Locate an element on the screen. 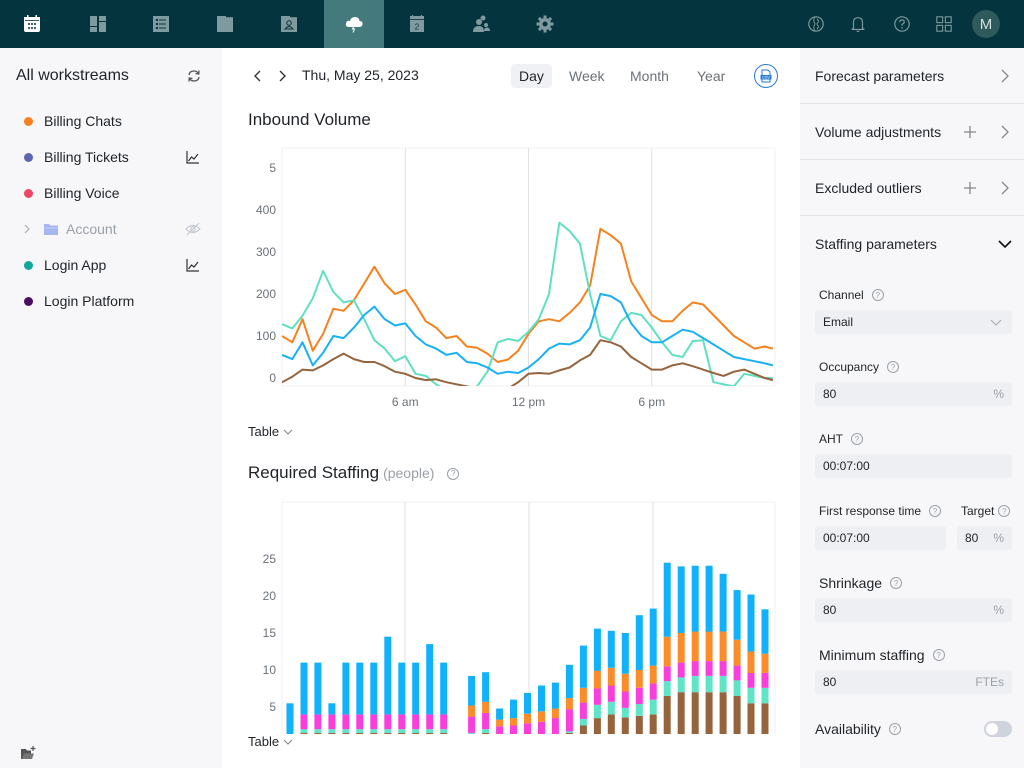 The width and height of the screenshot is (1024, 768). occupancy-input: 80% is located at coordinates (913, 394).